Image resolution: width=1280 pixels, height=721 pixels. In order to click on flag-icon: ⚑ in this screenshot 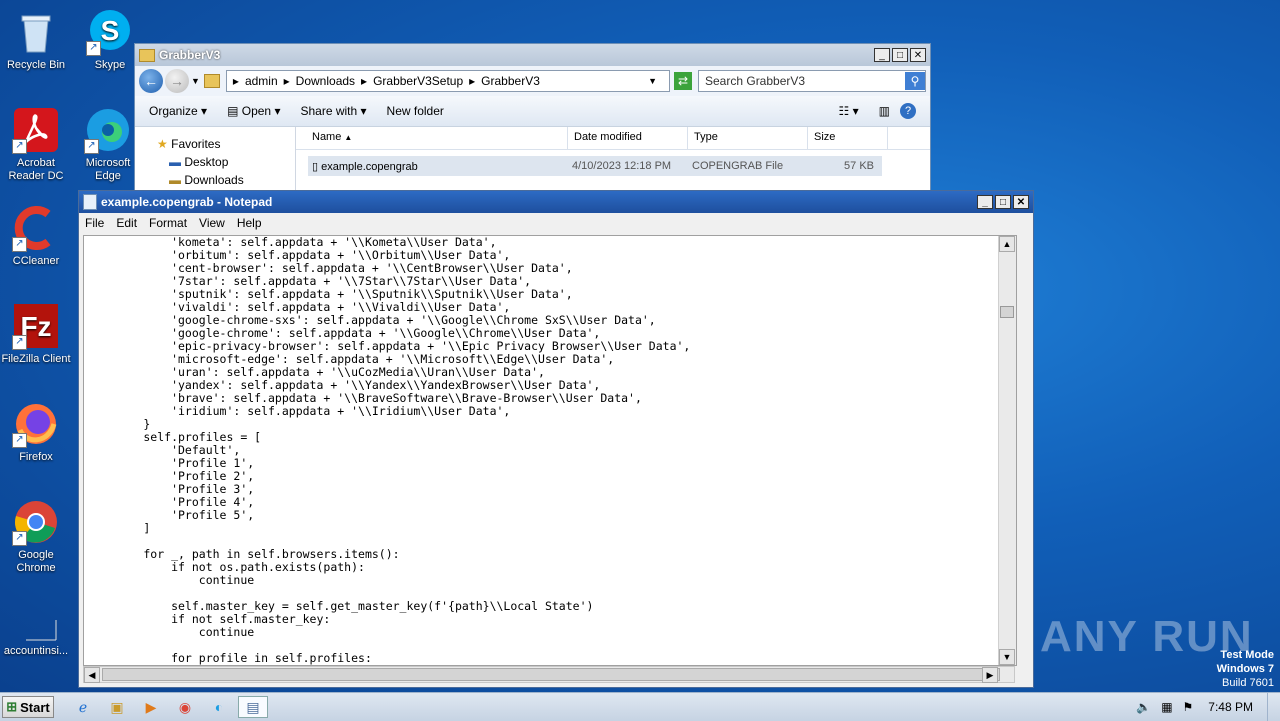, I will do `click(1188, 707)`.